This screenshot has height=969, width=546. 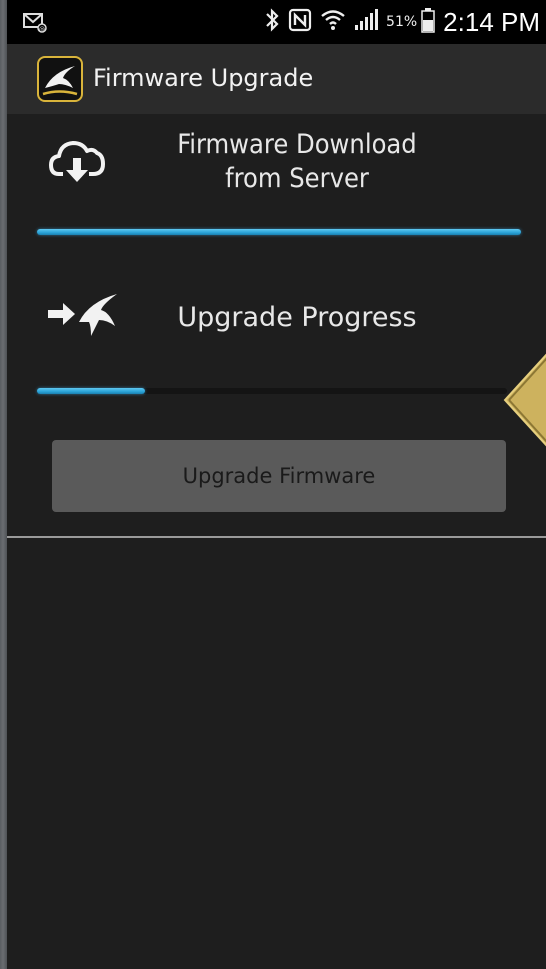 I want to click on cloud-download-icon, so click(x=77, y=164).